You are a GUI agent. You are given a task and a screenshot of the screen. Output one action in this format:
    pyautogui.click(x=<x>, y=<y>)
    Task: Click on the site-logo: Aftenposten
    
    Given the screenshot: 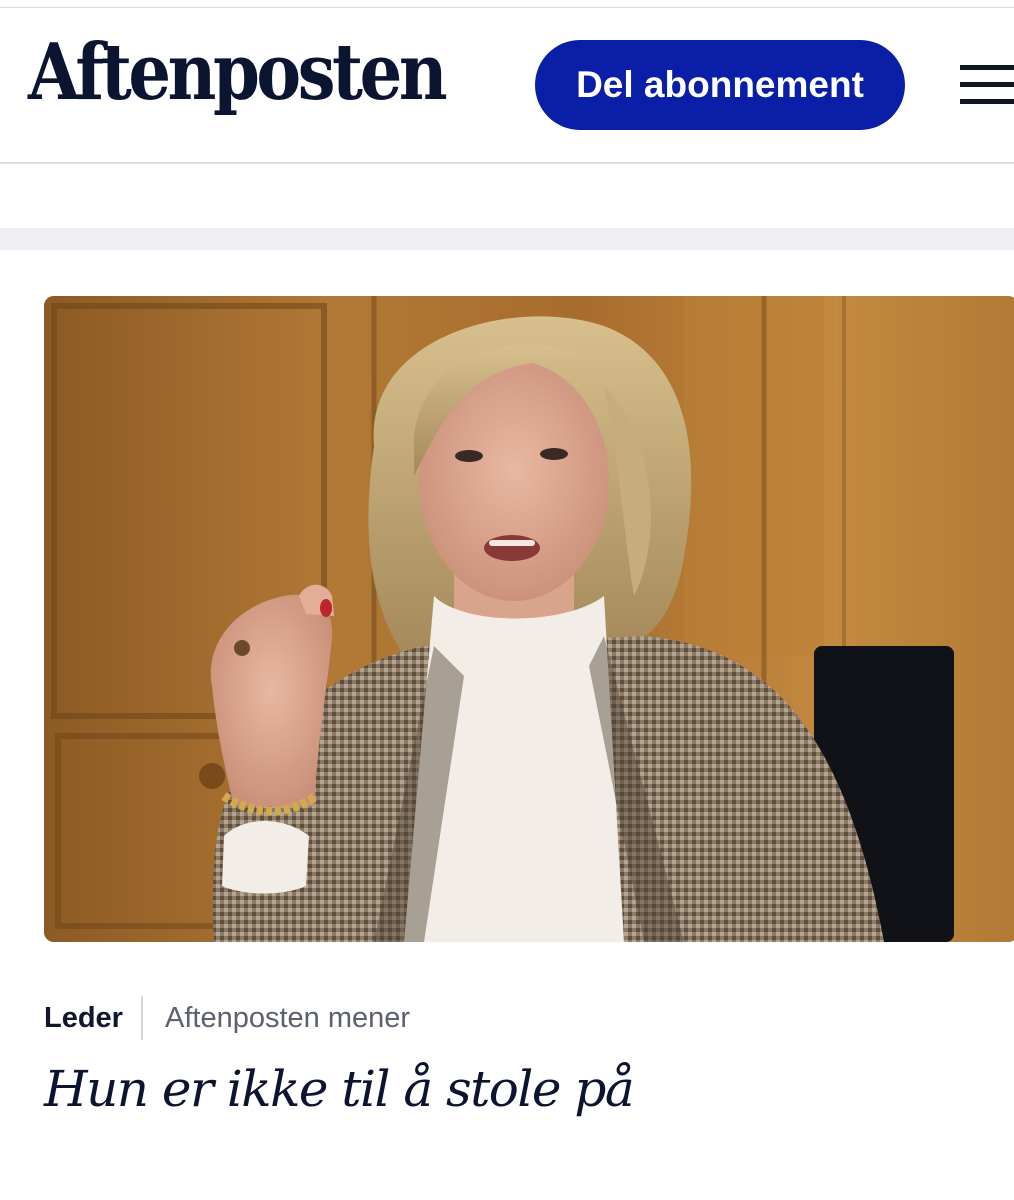 What is the action you would take?
    pyautogui.click(x=238, y=73)
    